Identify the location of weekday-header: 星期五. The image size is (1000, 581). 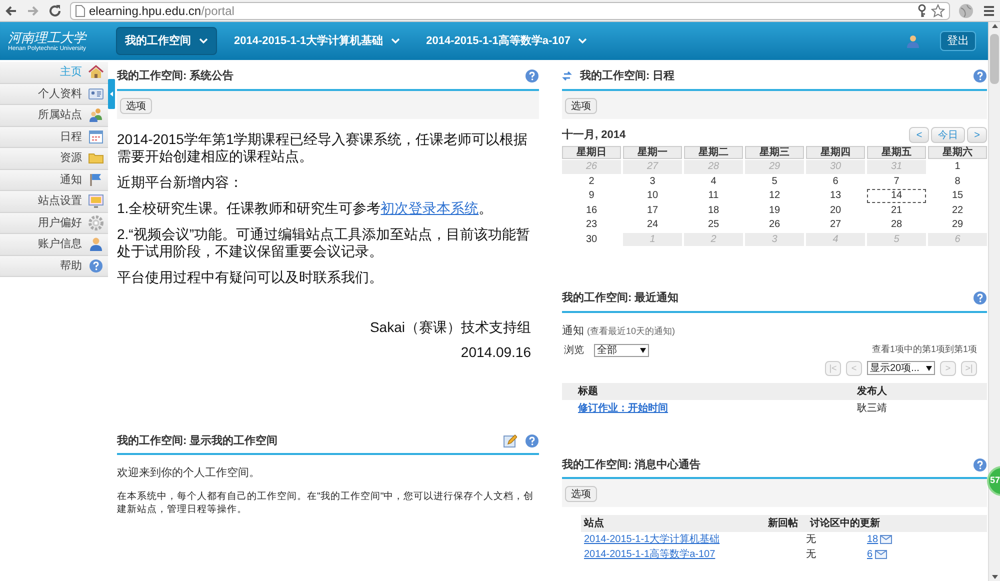
(896, 152).